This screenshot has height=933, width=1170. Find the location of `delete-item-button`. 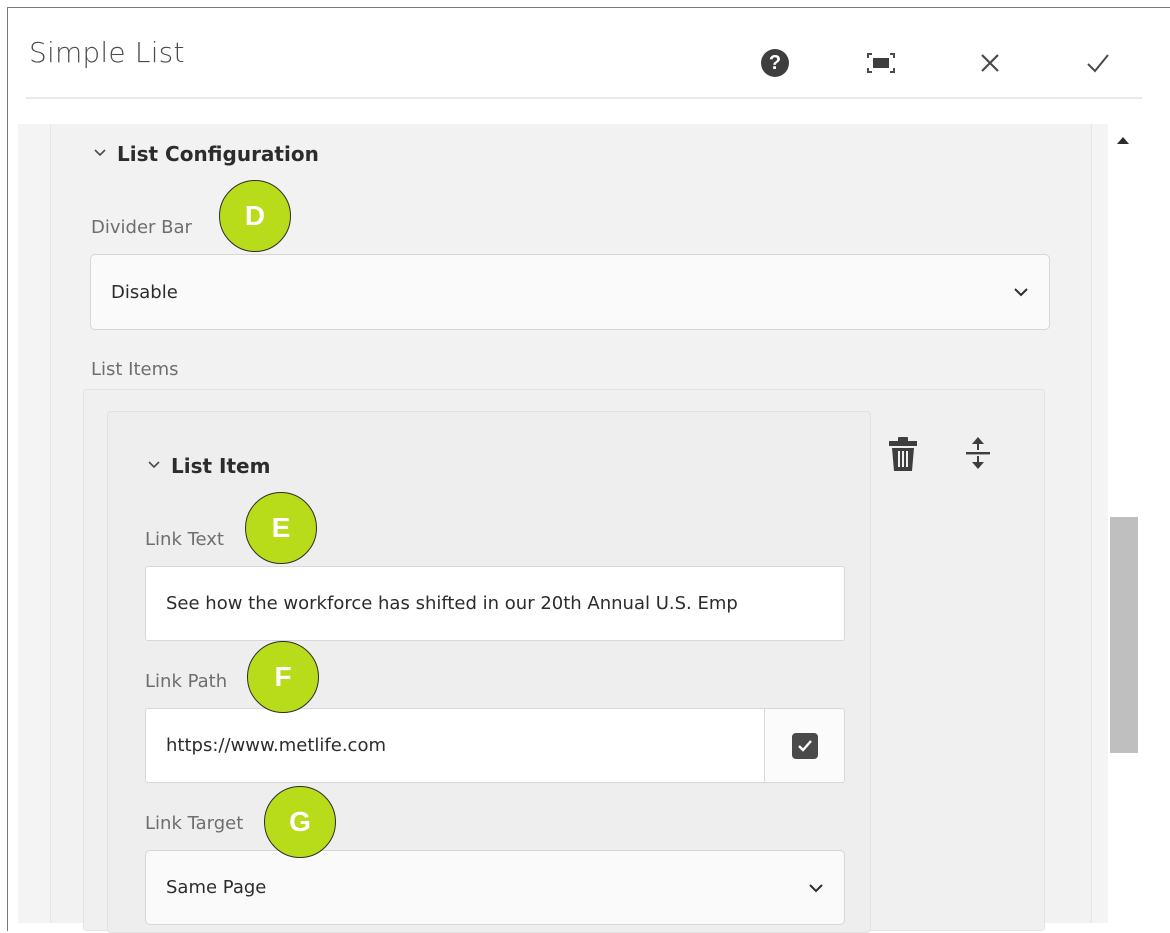

delete-item-button is located at coordinates (903, 454).